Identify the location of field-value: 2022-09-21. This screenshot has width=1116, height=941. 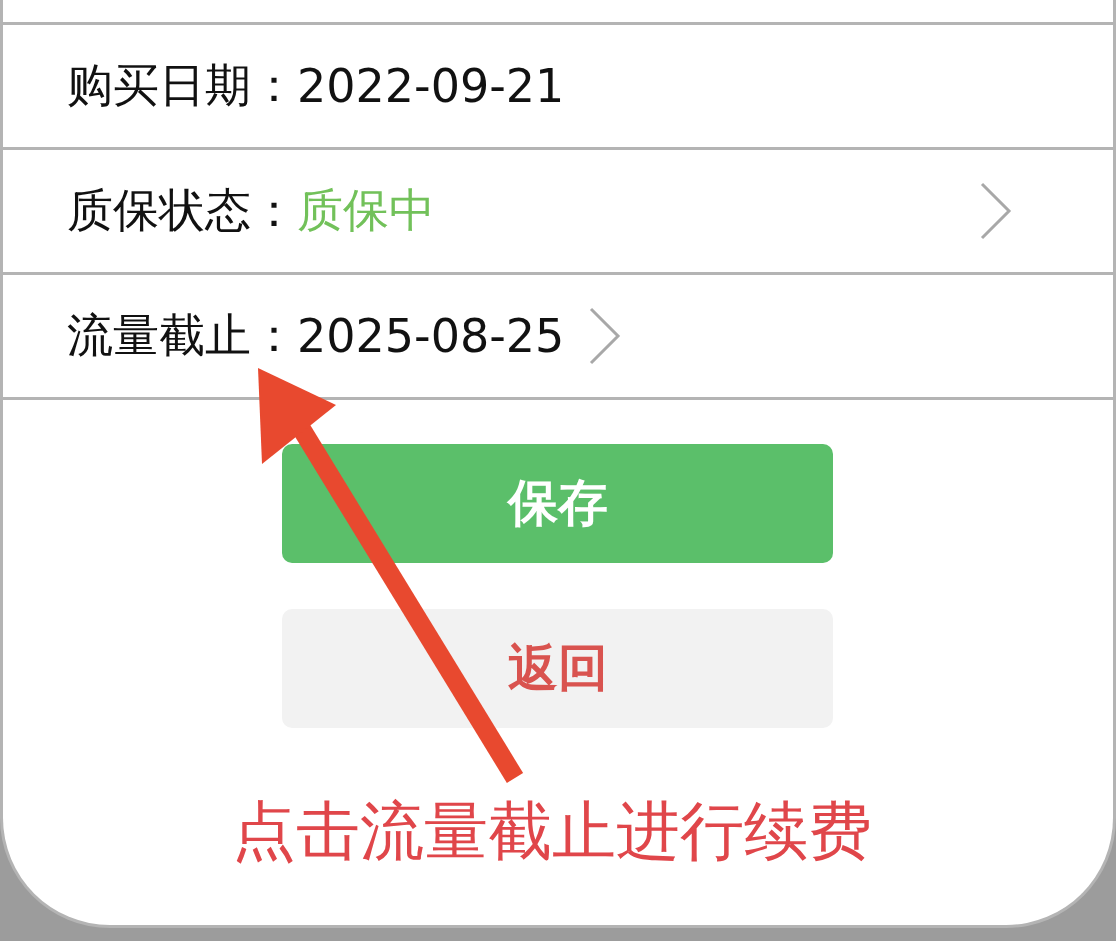
(431, 86).